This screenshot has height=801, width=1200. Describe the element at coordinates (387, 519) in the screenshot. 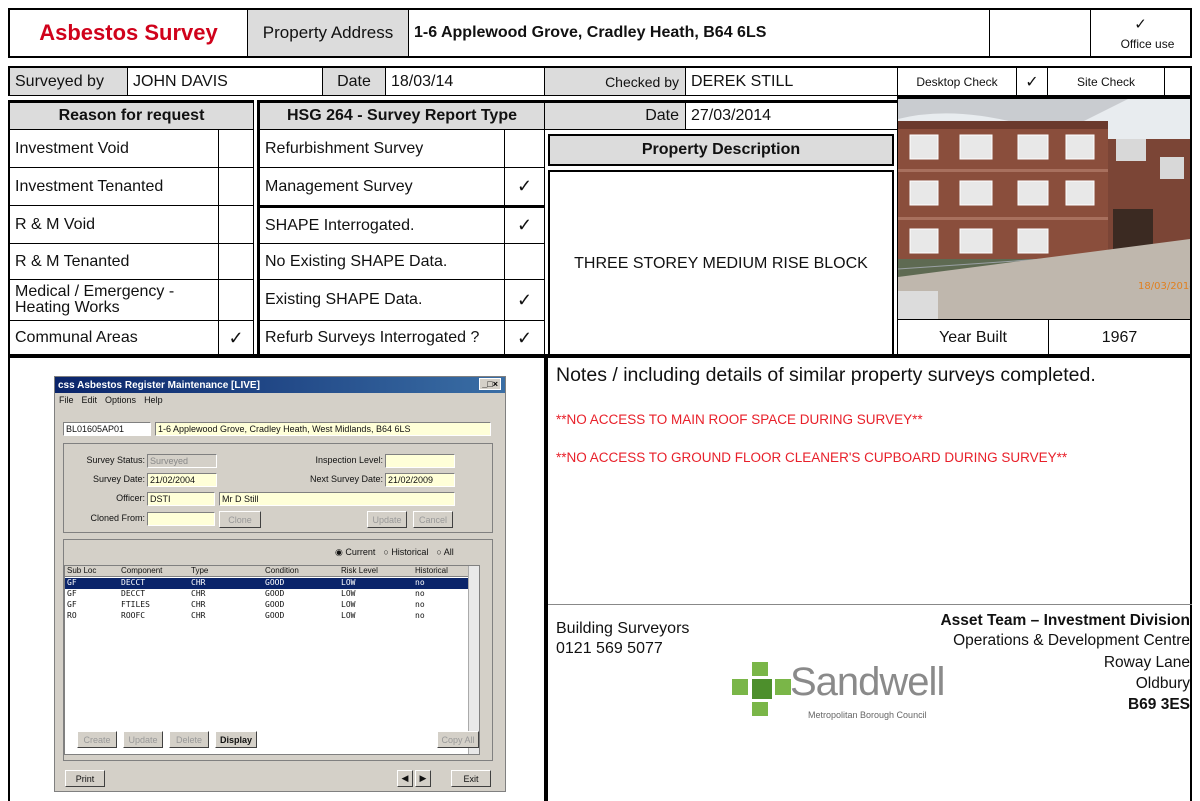

I see `update-button: Update` at that location.